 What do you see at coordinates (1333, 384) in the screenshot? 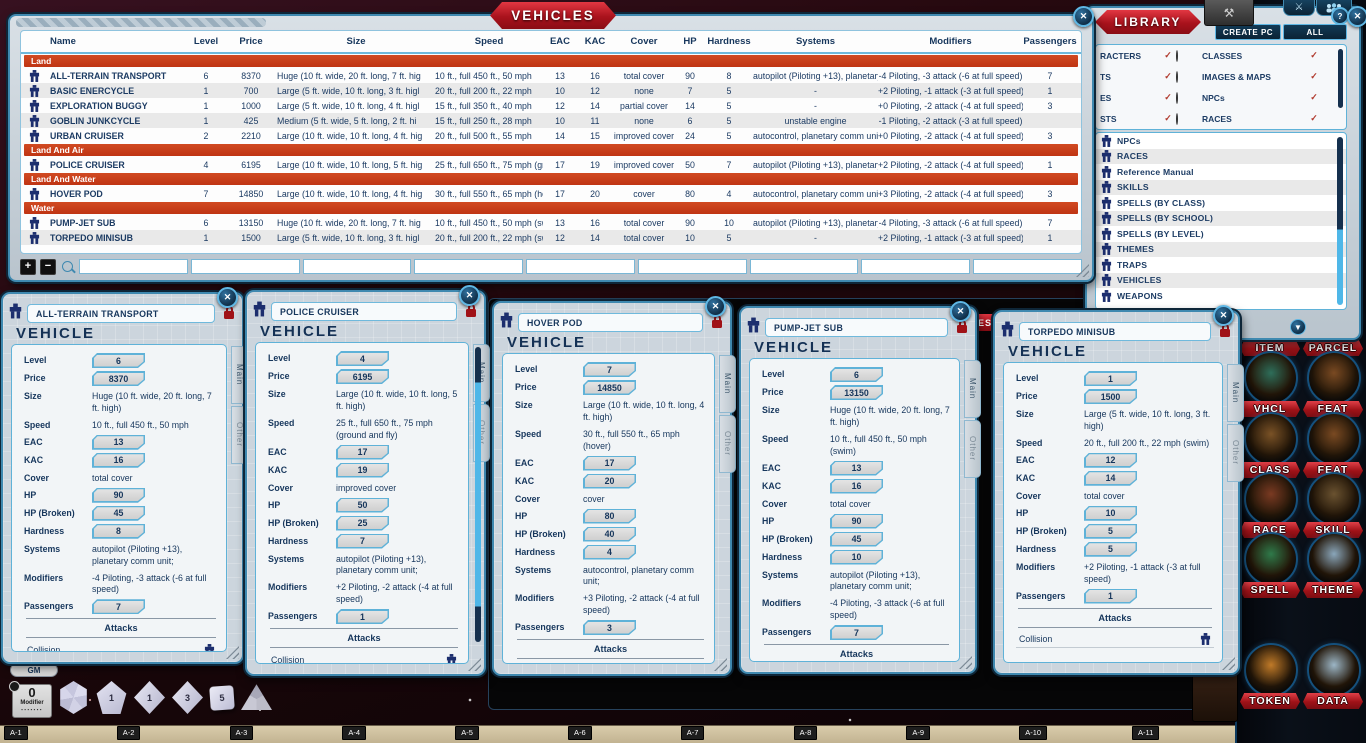
I see `sidebar-feat-button: FEAT` at bounding box center [1333, 384].